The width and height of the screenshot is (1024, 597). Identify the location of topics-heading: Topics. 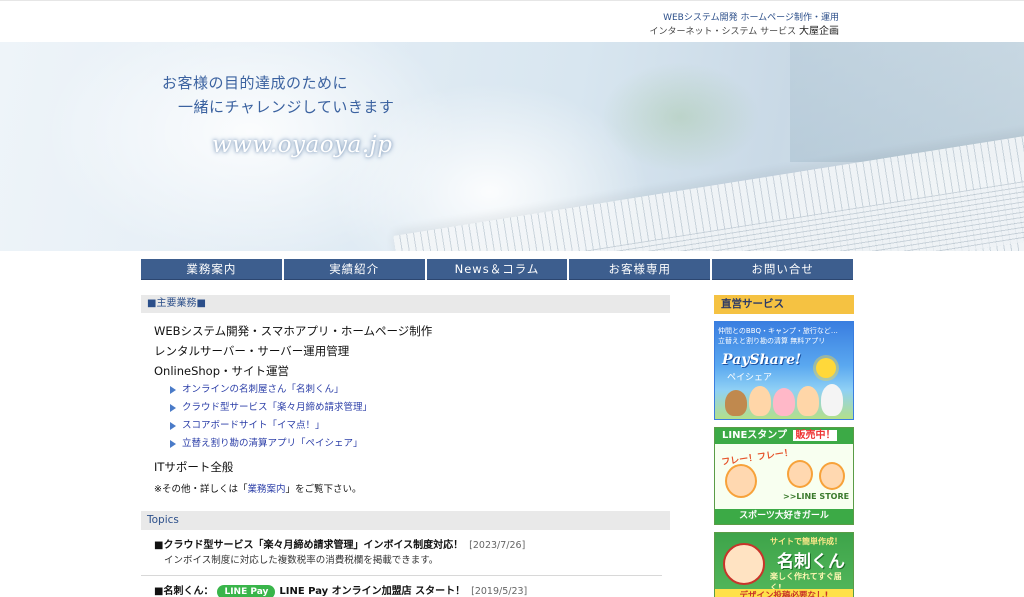
(405, 520).